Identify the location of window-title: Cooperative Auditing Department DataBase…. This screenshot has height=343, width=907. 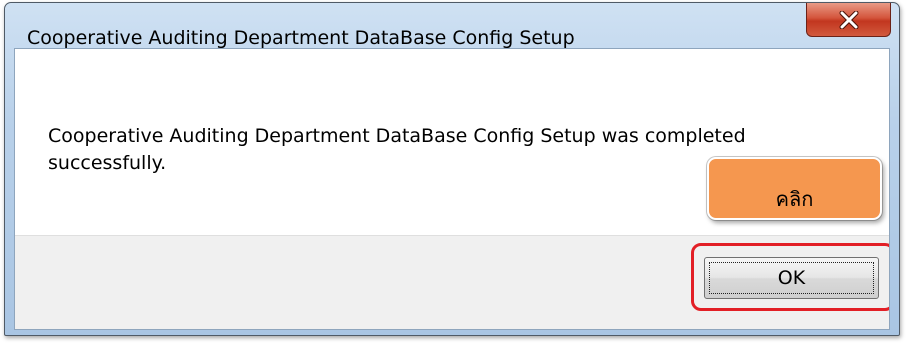
(301, 38).